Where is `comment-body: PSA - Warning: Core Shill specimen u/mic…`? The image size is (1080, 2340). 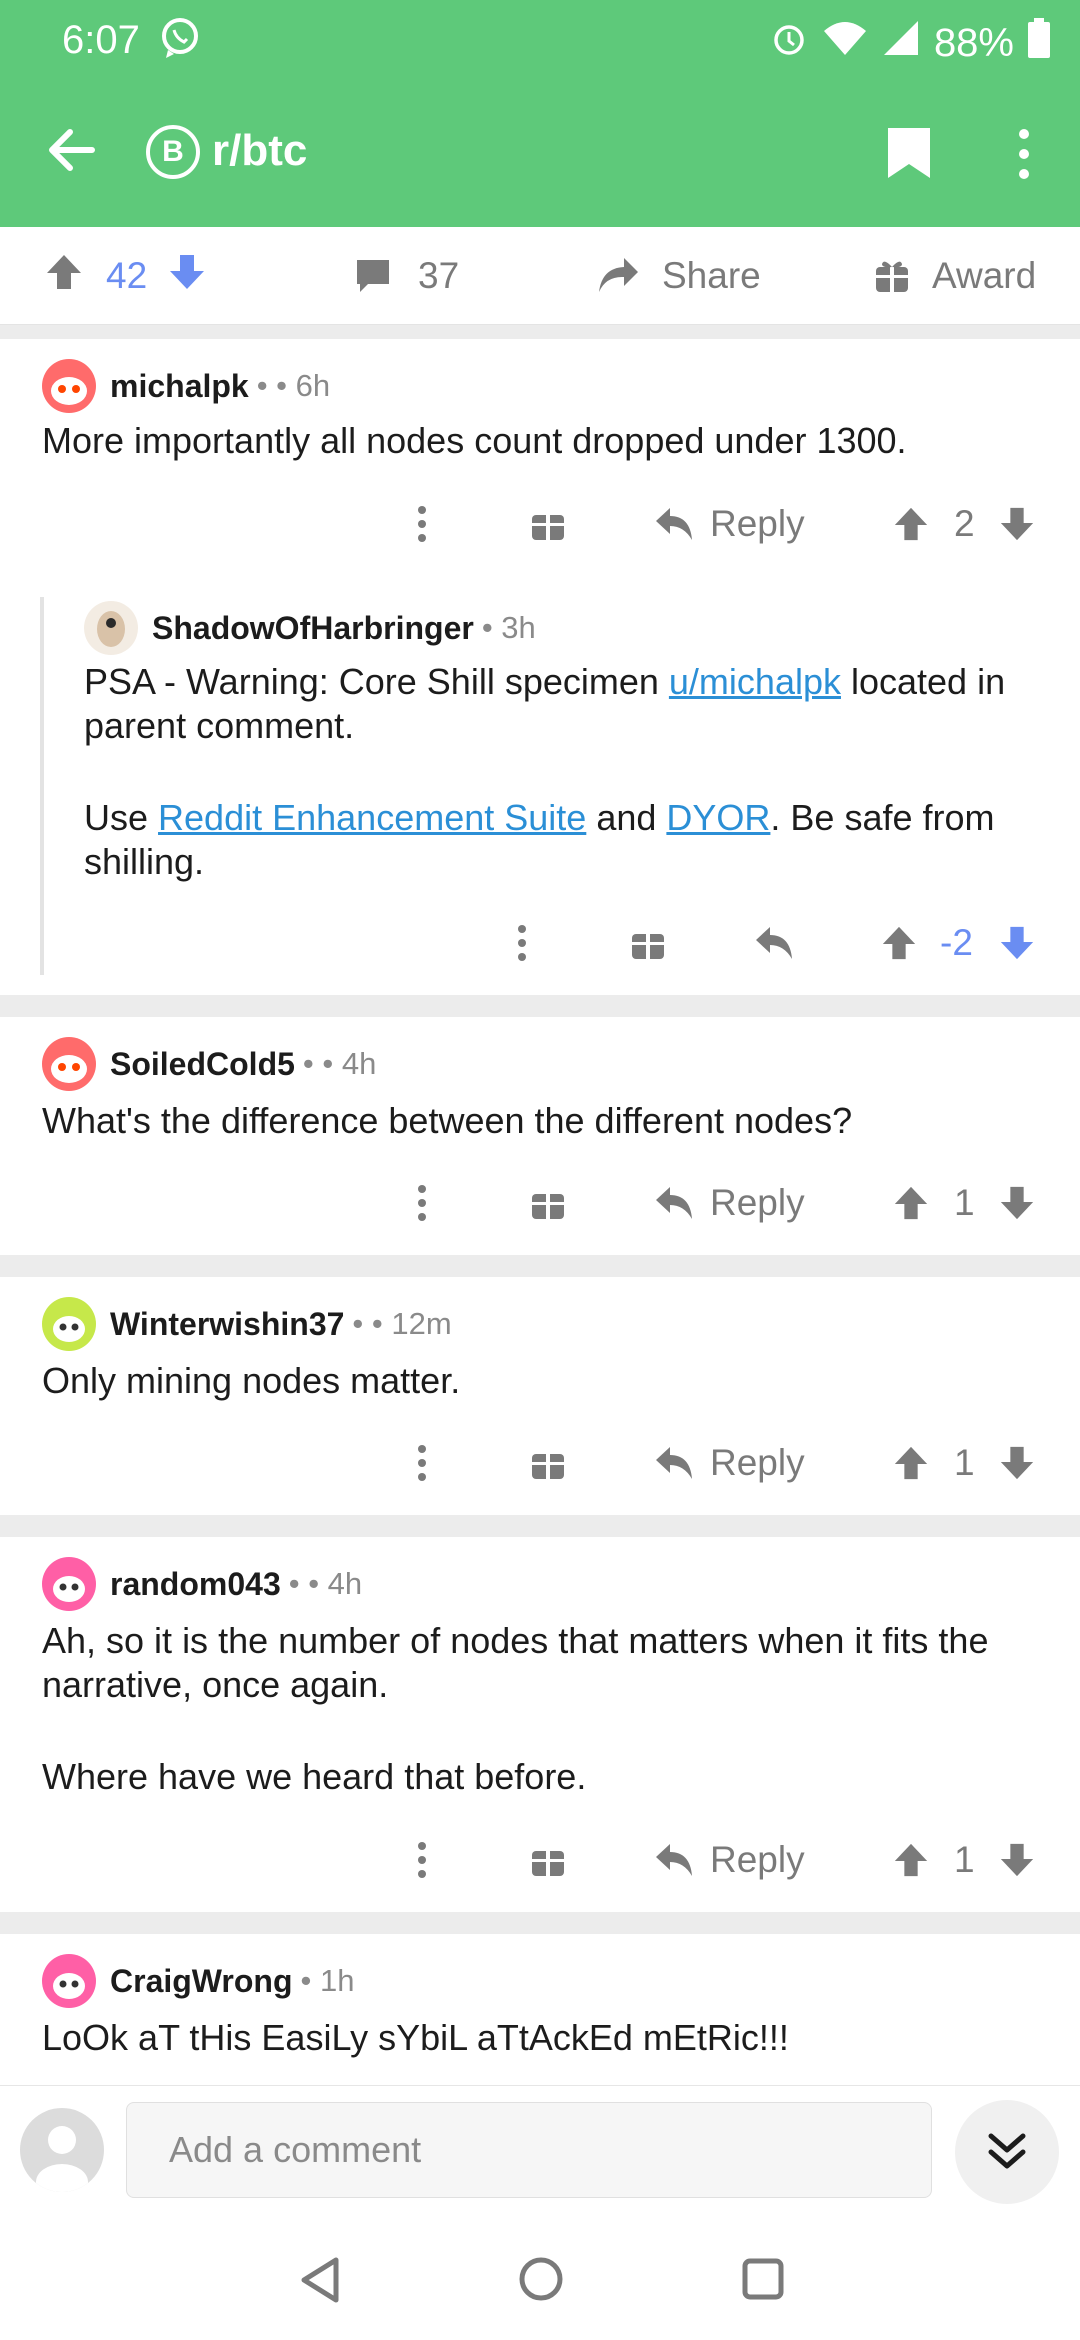
comment-body: PSA - Warning: Core Shill specimen u/mic… is located at coordinates (564, 704).